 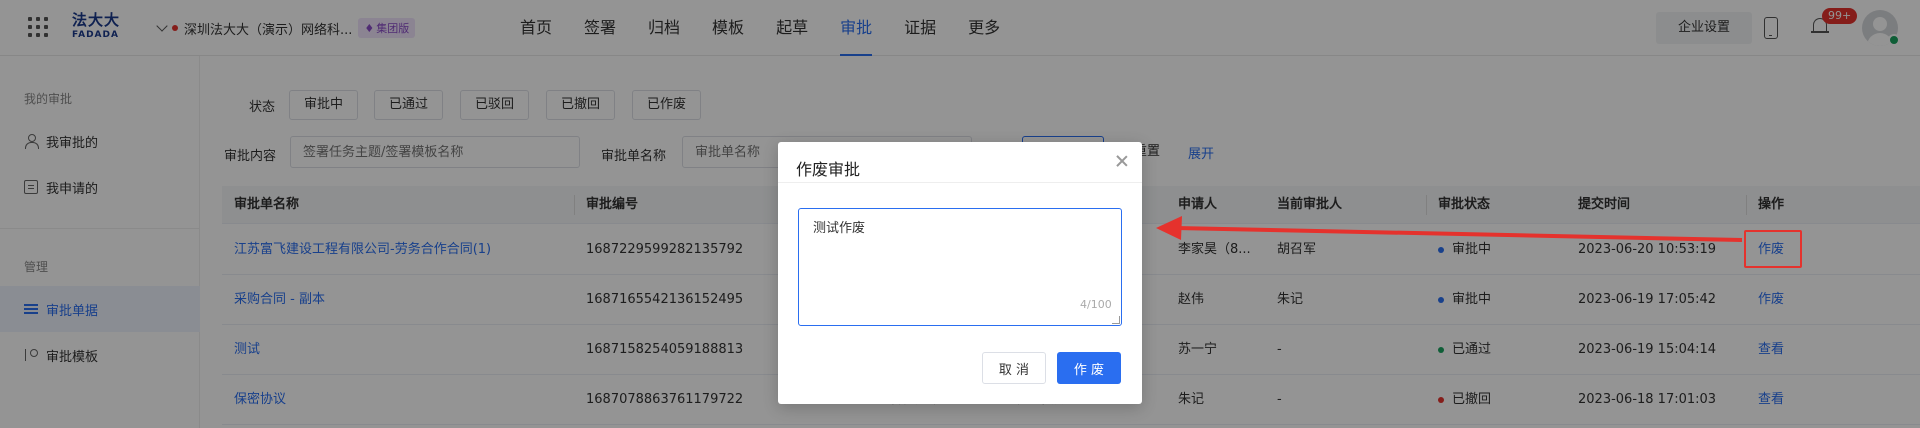 What do you see at coordinates (1116, 320) in the screenshot?
I see `resize-handle-icon` at bounding box center [1116, 320].